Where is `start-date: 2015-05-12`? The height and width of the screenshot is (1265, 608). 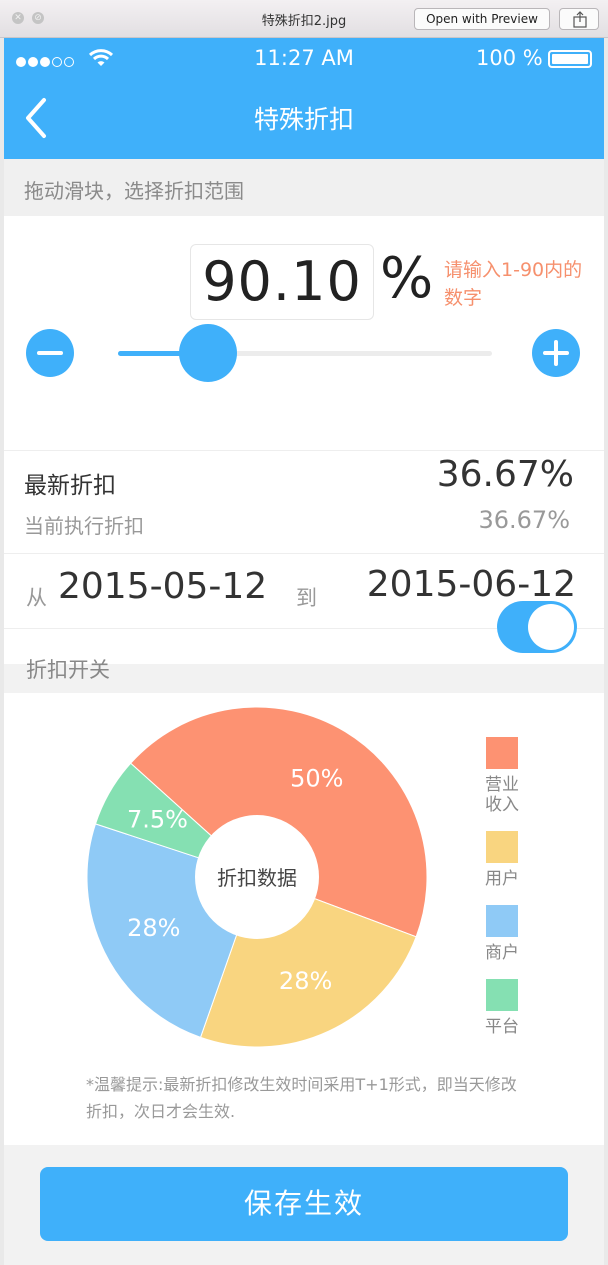
start-date: 2015-05-12 is located at coordinates (162, 586).